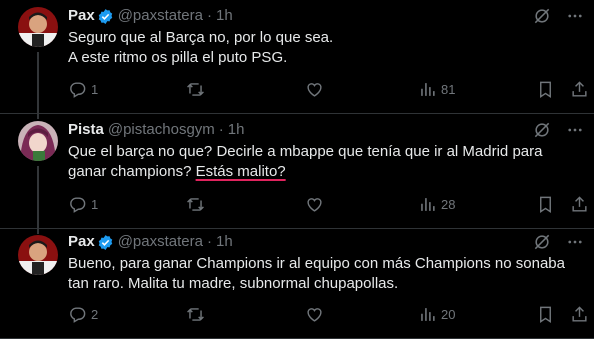  What do you see at coordinates (326, 130) in the screenshot?
I see `tweet-header: Pista @pistachosgym · 1h` at bounding box center [326, 130].